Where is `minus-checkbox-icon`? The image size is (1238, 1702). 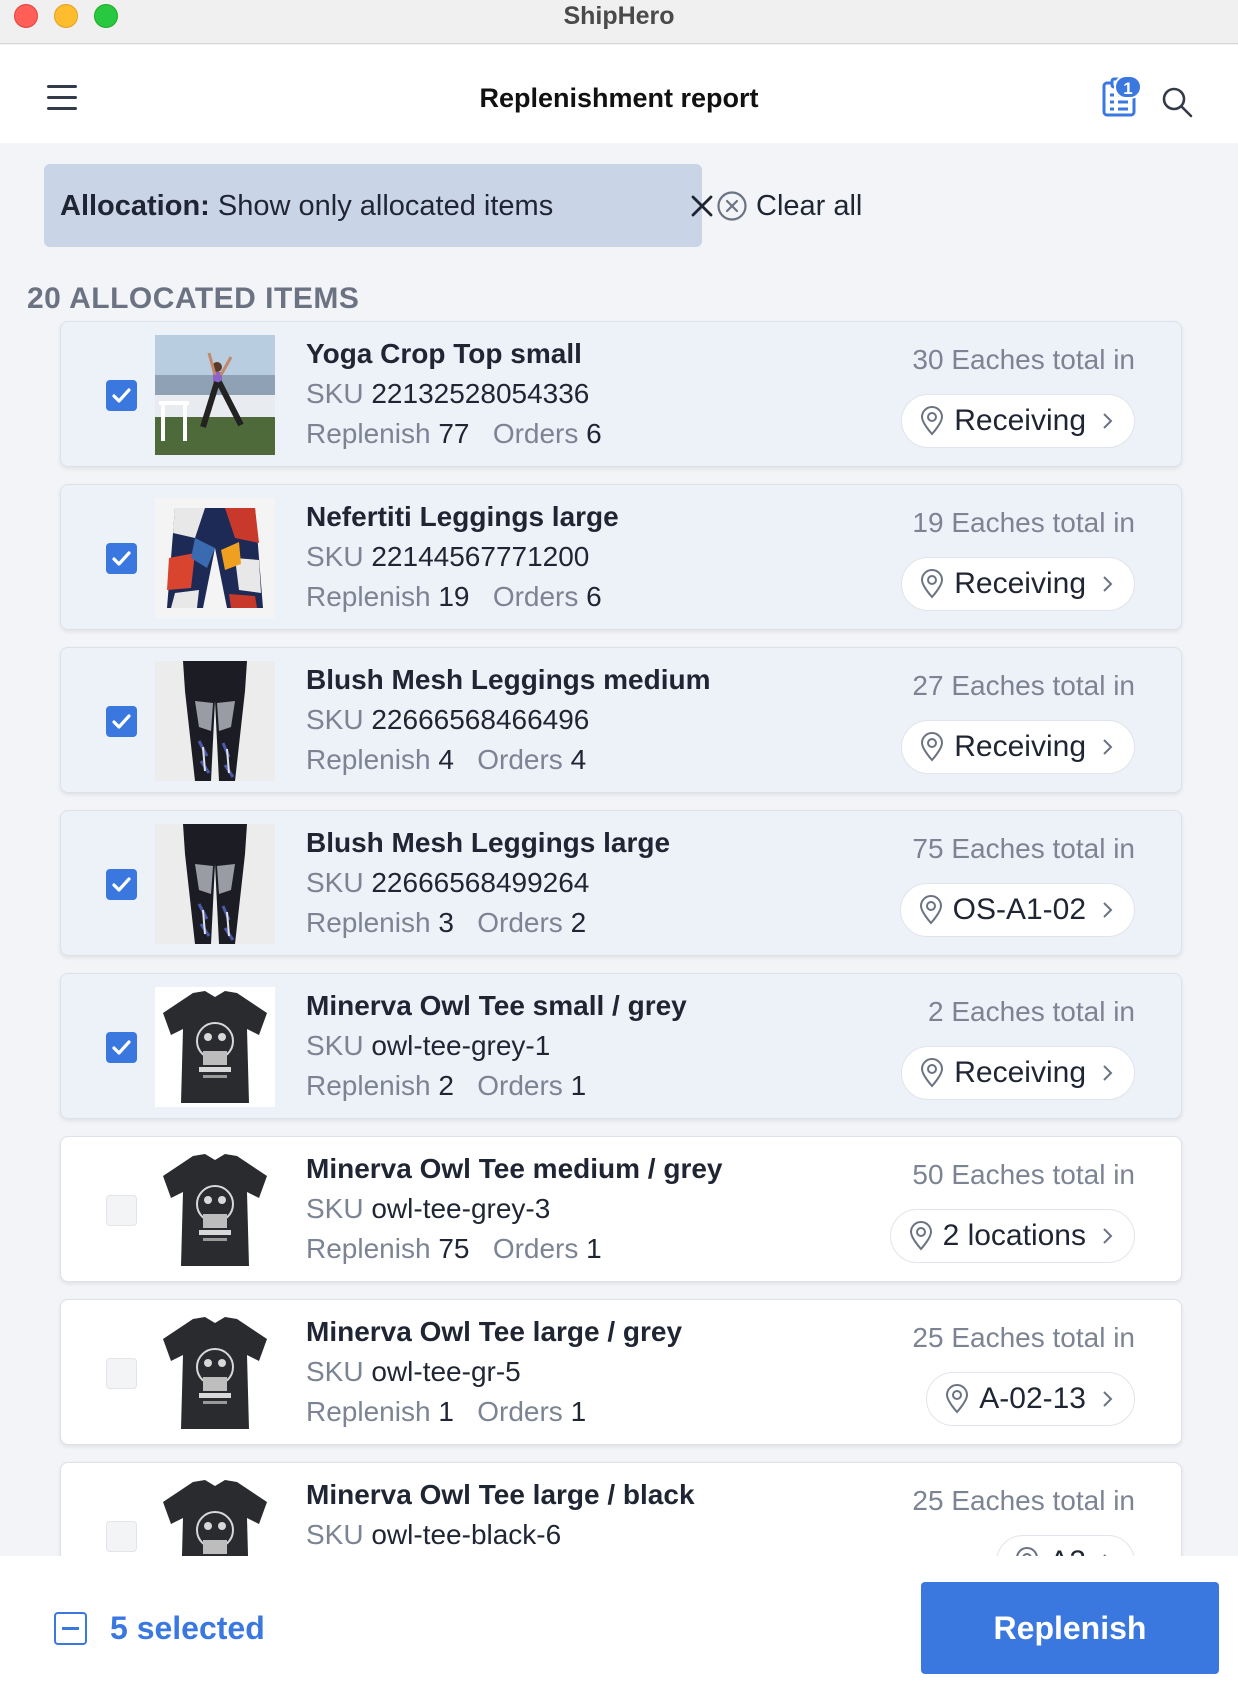
minus-checkbox-icon is located at coordinates (70, 1628).